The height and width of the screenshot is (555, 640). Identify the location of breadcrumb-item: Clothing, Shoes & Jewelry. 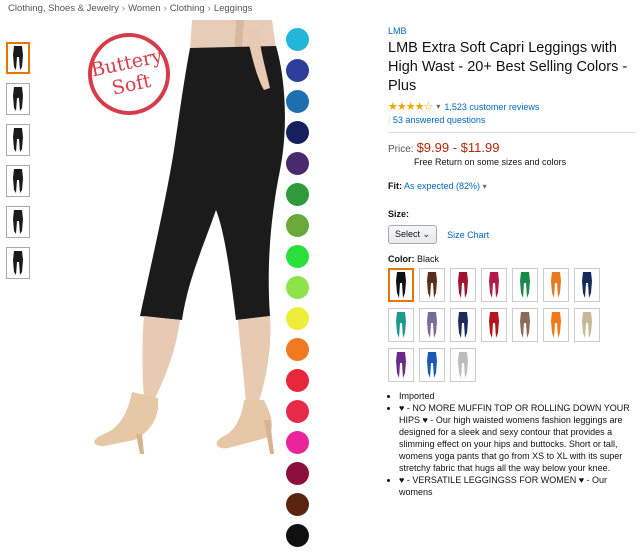
(63, 8).